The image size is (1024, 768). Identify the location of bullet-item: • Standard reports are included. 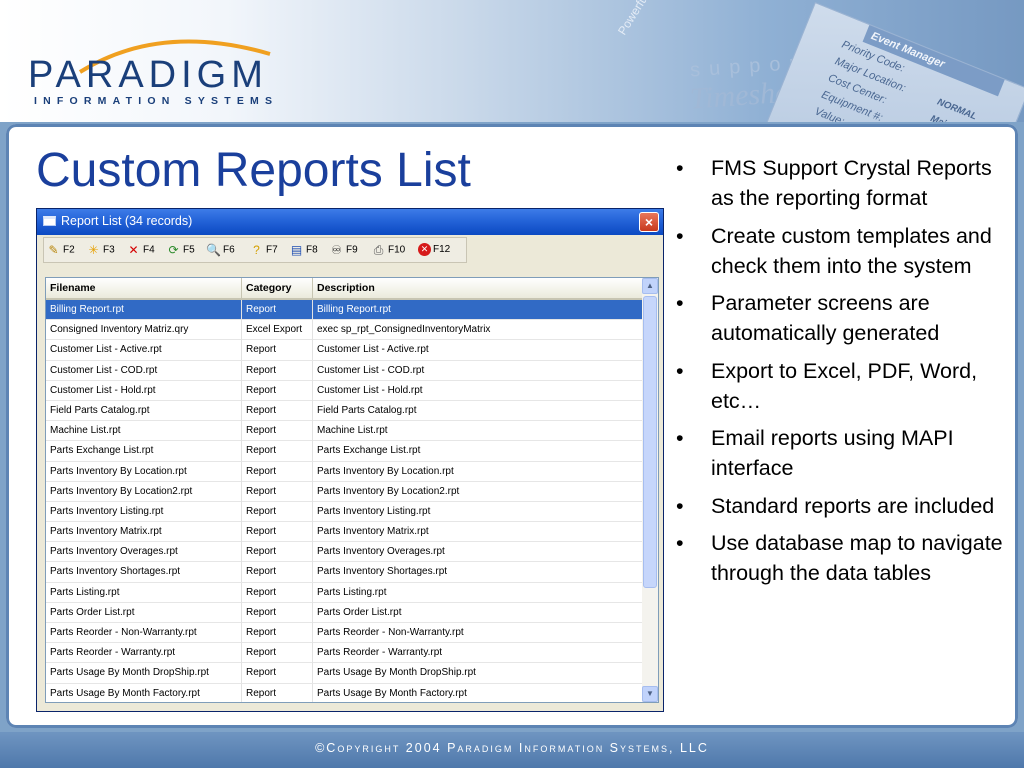
(841, 506).